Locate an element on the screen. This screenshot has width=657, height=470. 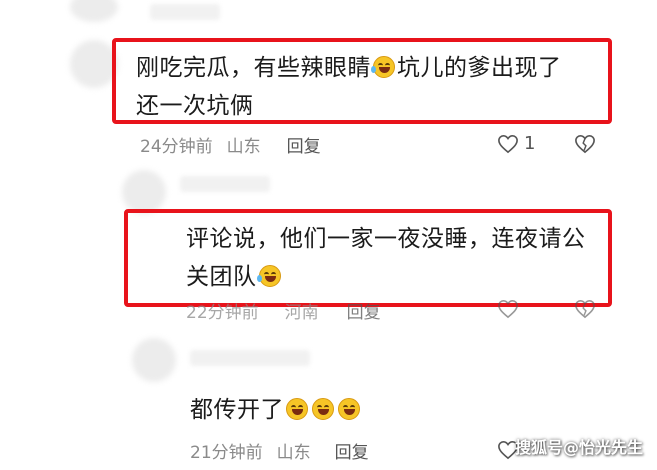
comment-meta: 22分钟前 河南 回复 is located at coordinates (290, 310).